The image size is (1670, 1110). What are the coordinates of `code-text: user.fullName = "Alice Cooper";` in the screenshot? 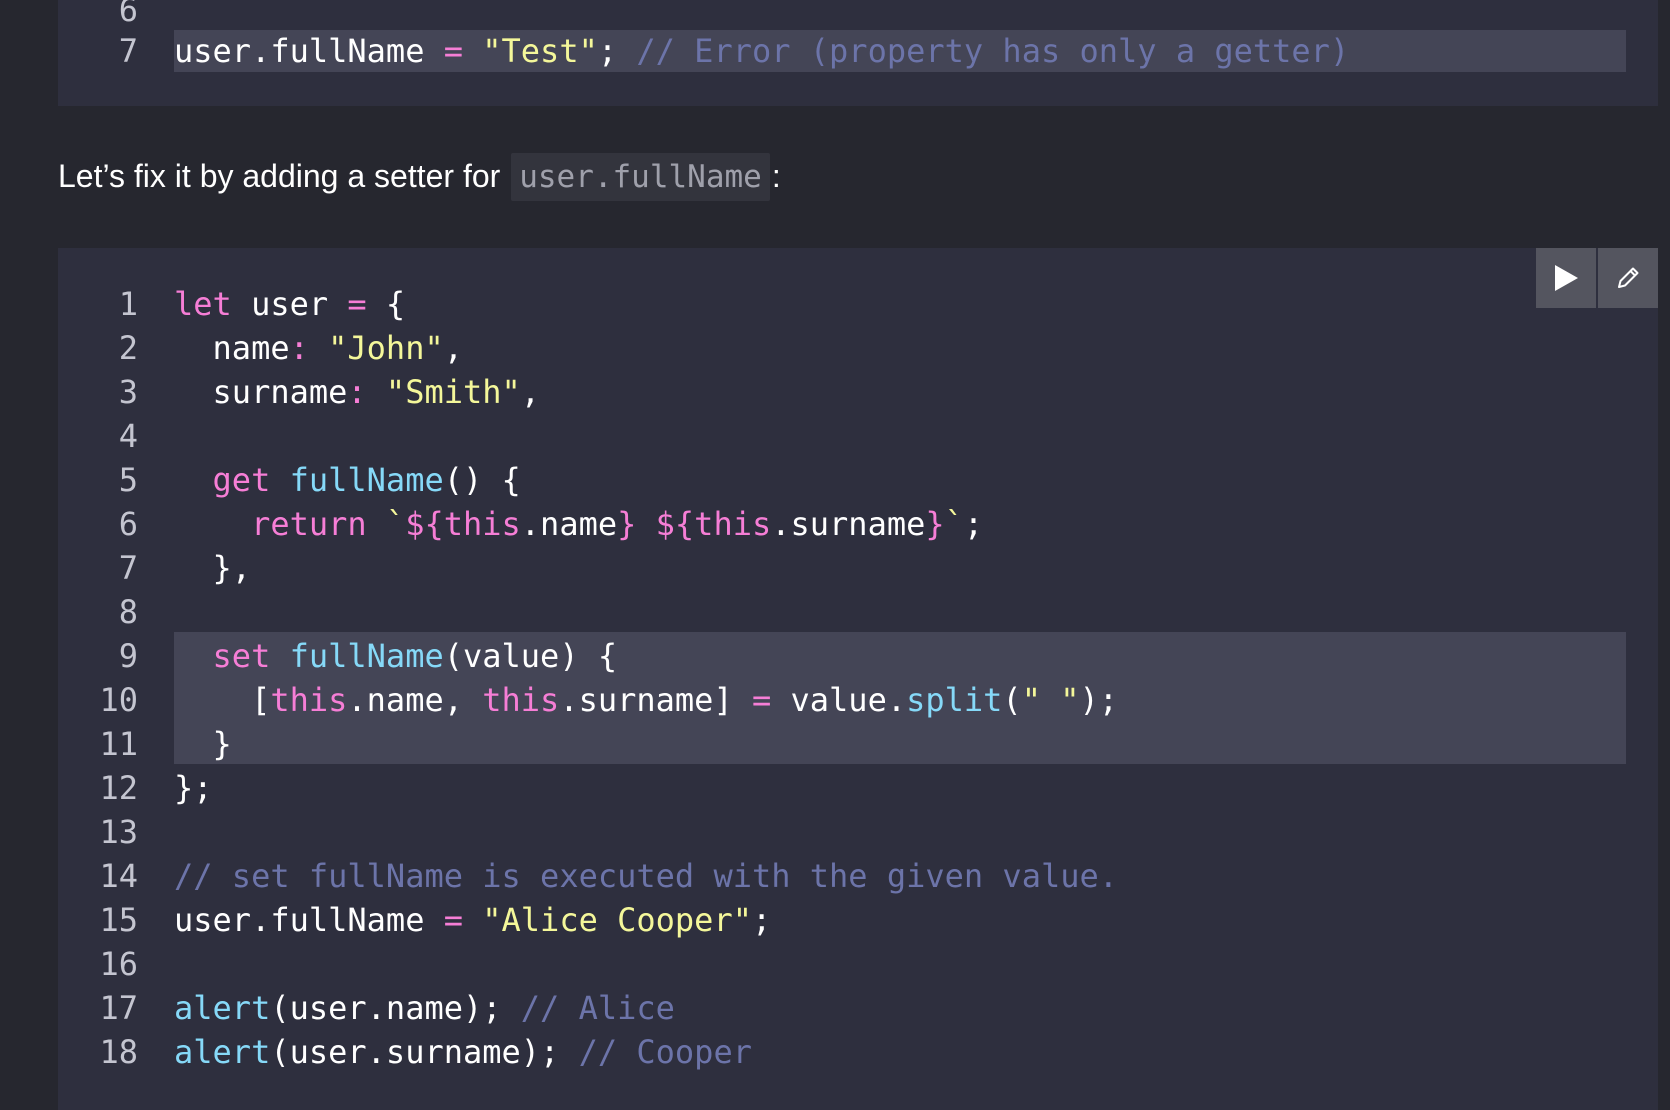 It's located at (916, 920).